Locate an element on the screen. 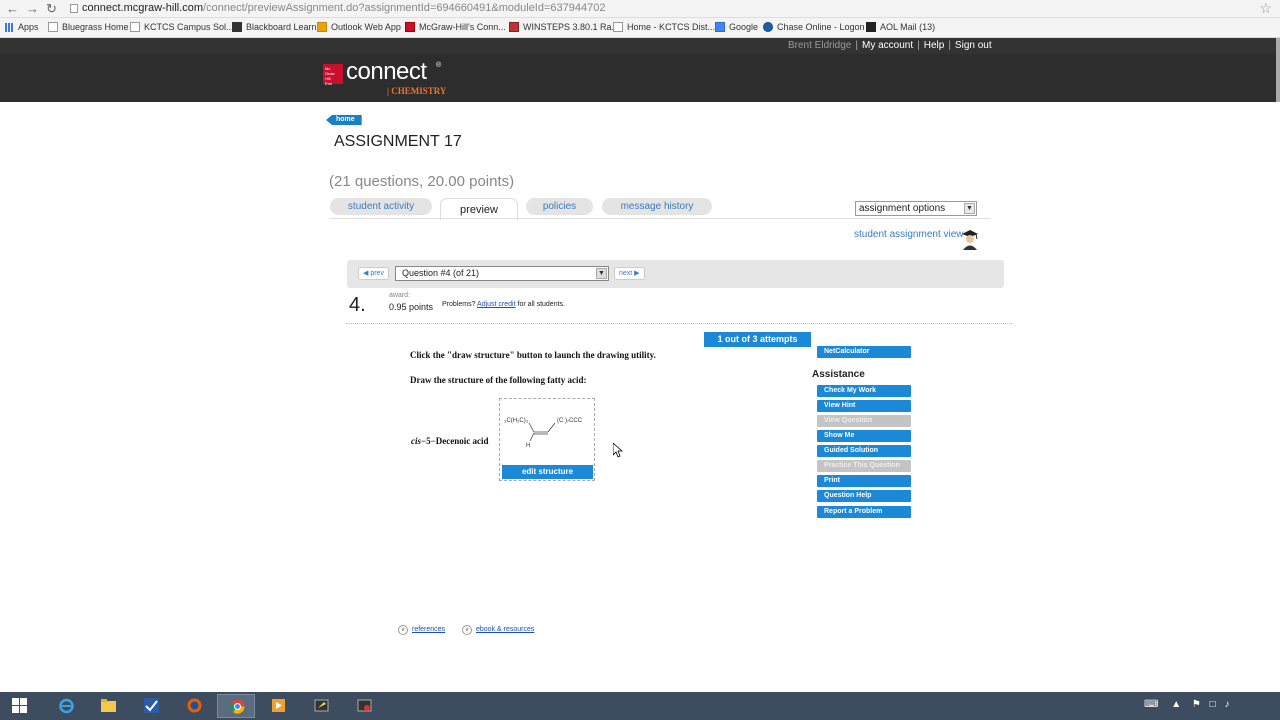  sign-out-link: Sign out is located at coordinates (973, 45).